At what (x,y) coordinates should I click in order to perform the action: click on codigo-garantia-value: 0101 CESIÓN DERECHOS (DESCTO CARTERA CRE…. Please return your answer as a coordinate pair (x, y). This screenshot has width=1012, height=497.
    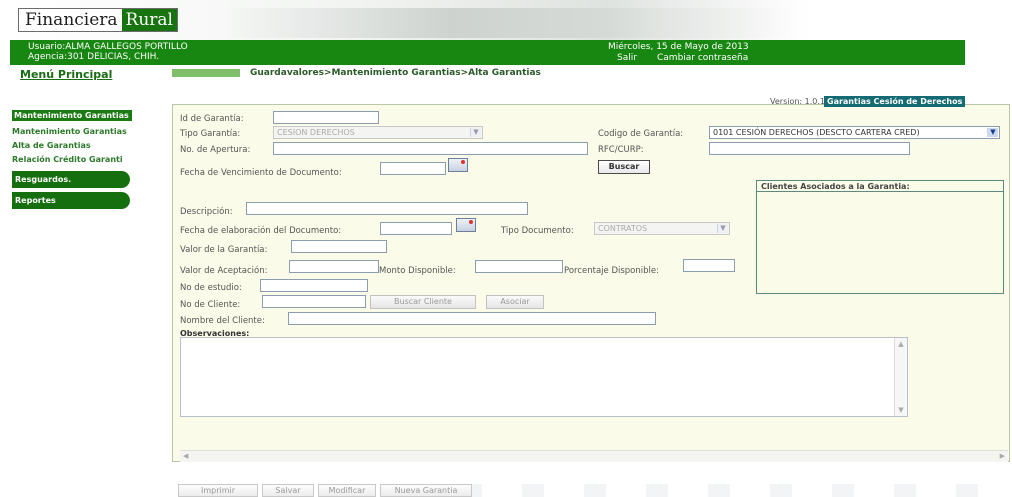
    Looking at the image, I should click on (816, 132).